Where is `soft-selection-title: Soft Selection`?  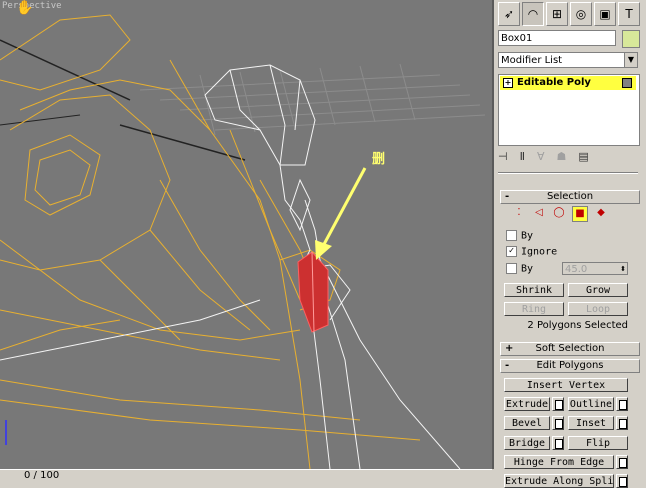 soft-selection-title: Soft Selection is located at coordinates (570, 348).